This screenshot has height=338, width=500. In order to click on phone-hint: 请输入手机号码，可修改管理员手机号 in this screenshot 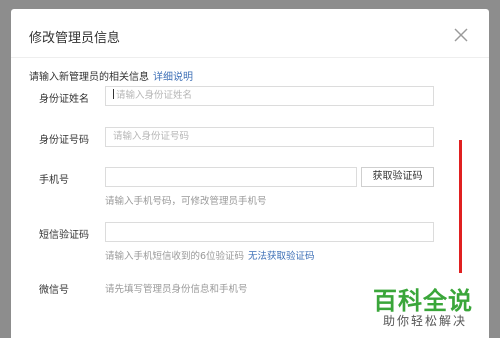, I will do `click(186, 201)`.